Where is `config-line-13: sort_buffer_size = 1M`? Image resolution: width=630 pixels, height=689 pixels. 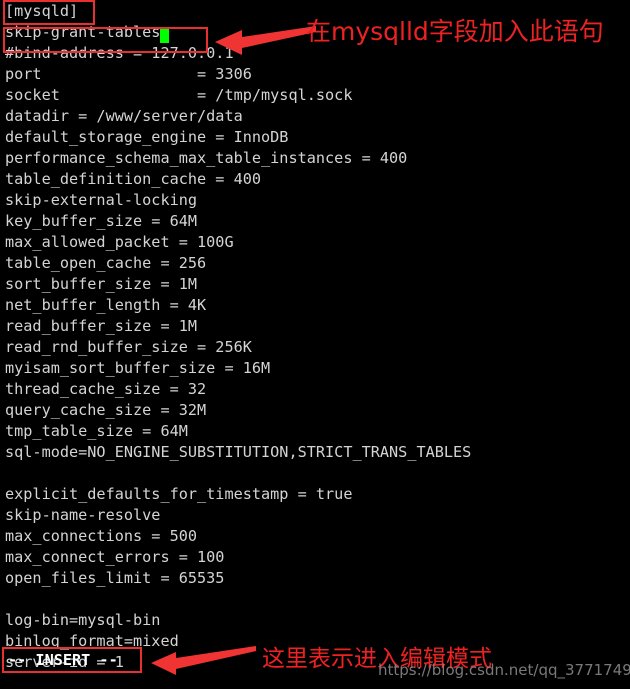 config-line-13: sort_buffer_size = 1M is located at coordinates (101, 284).